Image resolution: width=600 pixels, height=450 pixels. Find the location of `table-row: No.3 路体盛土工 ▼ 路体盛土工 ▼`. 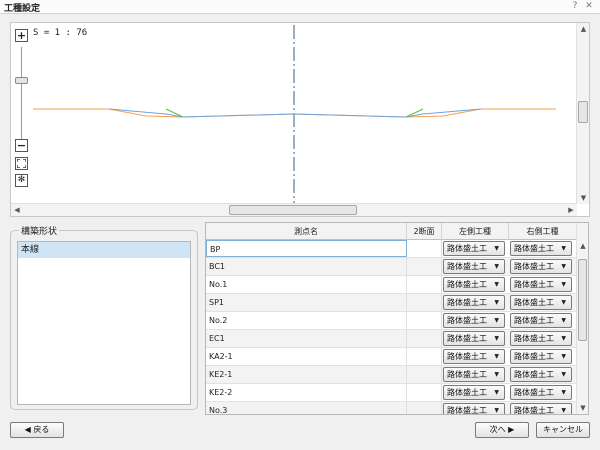

table-row: No.3 路体盛土工 ▼ 路体盛土工 ▼ is located at coordinates (391, 408).